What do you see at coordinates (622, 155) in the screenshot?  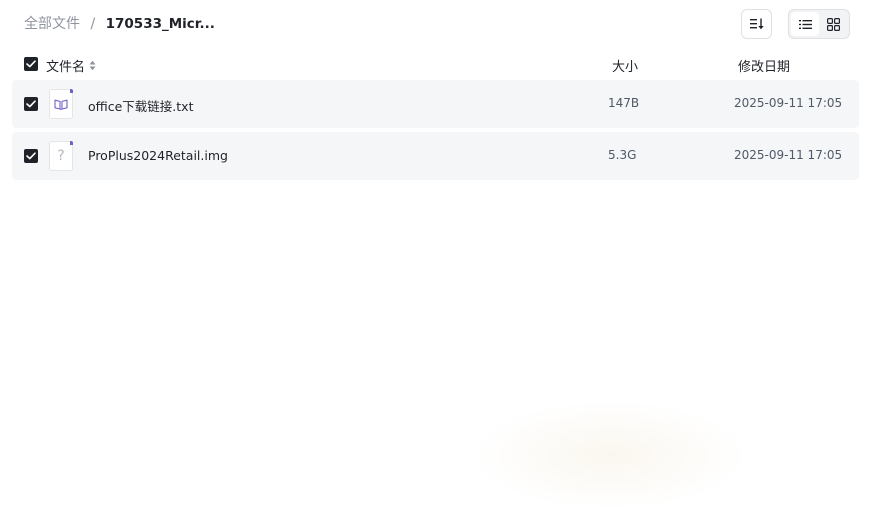 I see `file-size: 5.3G` at bounding box center [622, 155].